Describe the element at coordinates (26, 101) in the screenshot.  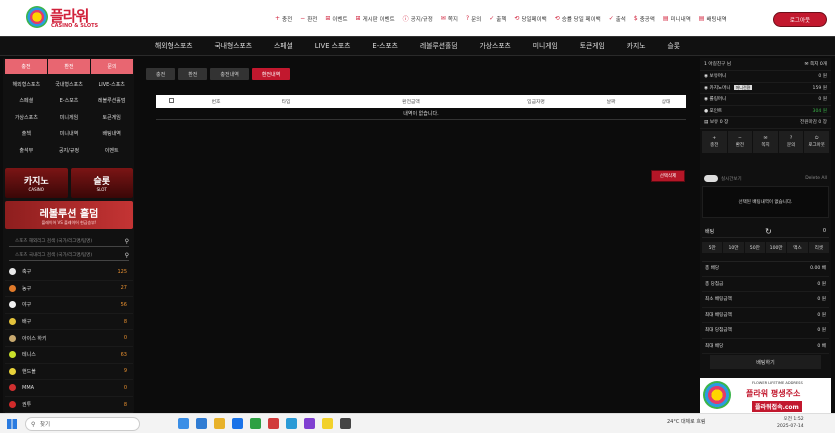
I see `left-menu-item: 스페셜` at that location.